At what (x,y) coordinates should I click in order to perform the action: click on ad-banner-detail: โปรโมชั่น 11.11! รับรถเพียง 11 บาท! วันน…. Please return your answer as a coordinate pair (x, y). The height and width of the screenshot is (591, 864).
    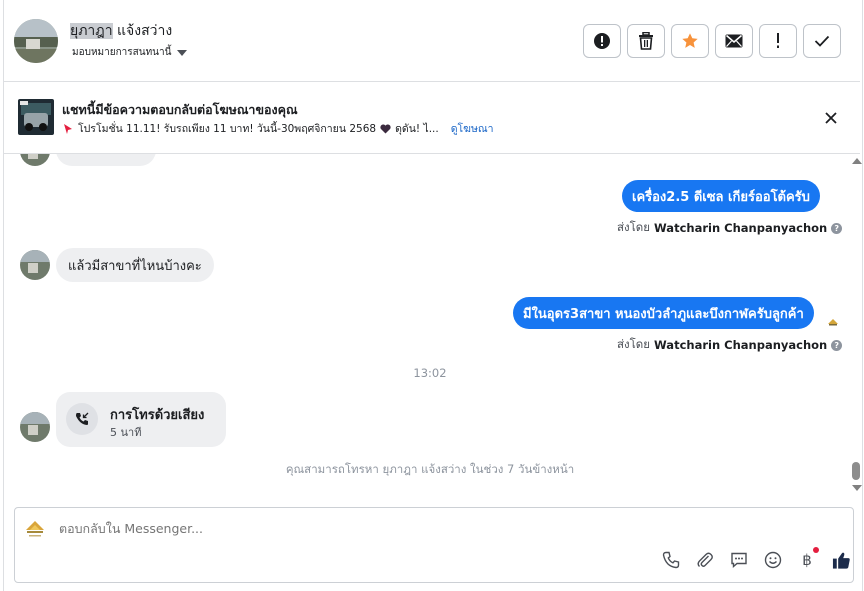
    Looking at the image, I should click on (278, 128).